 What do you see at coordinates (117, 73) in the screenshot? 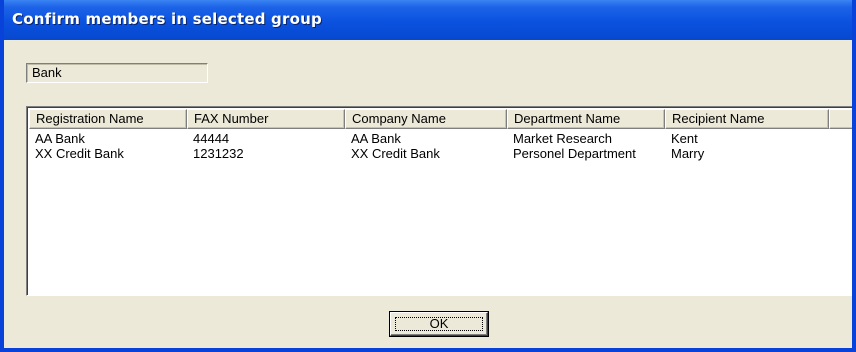
I see `group-name-field: Bank` at bounding box center [117, 73].